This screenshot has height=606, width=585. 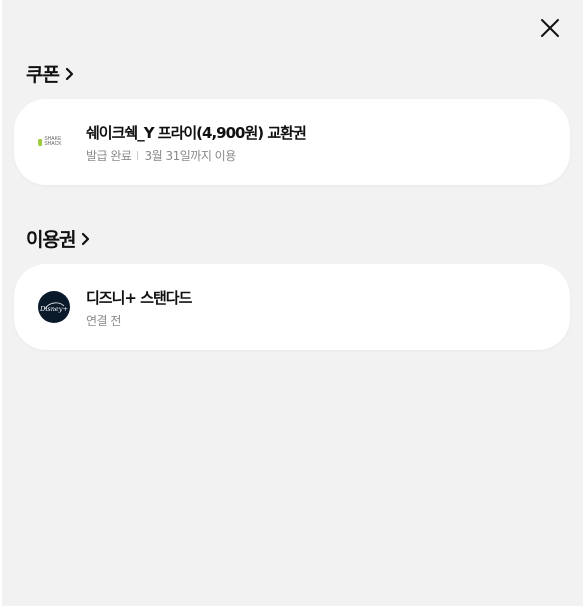 I want to click on coupon-expiry: 3월 31일까지 이용, so click(x=190, y=156).